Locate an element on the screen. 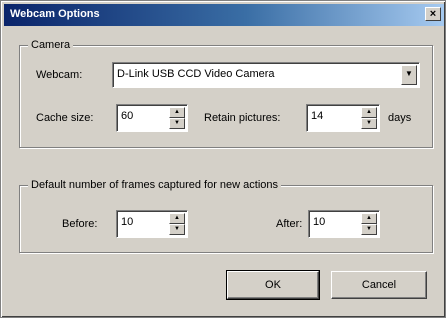 The height and width of the screenshot is (318, 446). ok-button: OK is located at coordinates (273, 285).